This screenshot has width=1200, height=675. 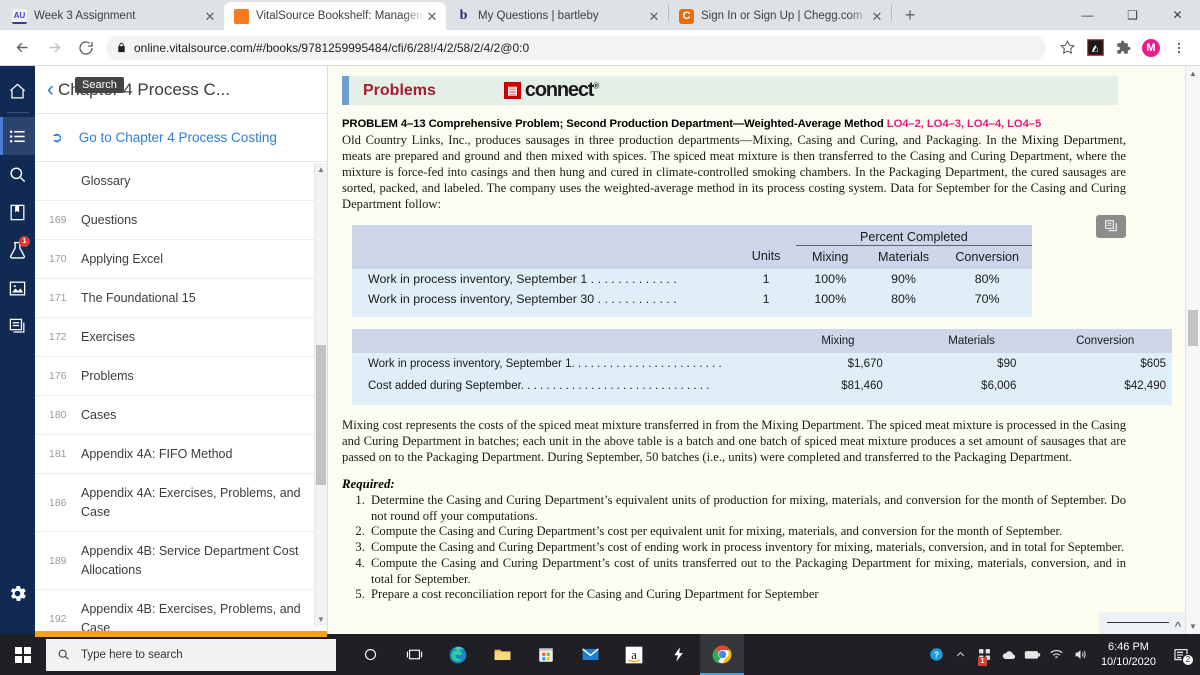 What do you see at coordinates (463, 15) in the screenshot?
I see `bartleby-icon: b` at bounding box center [463, 15].